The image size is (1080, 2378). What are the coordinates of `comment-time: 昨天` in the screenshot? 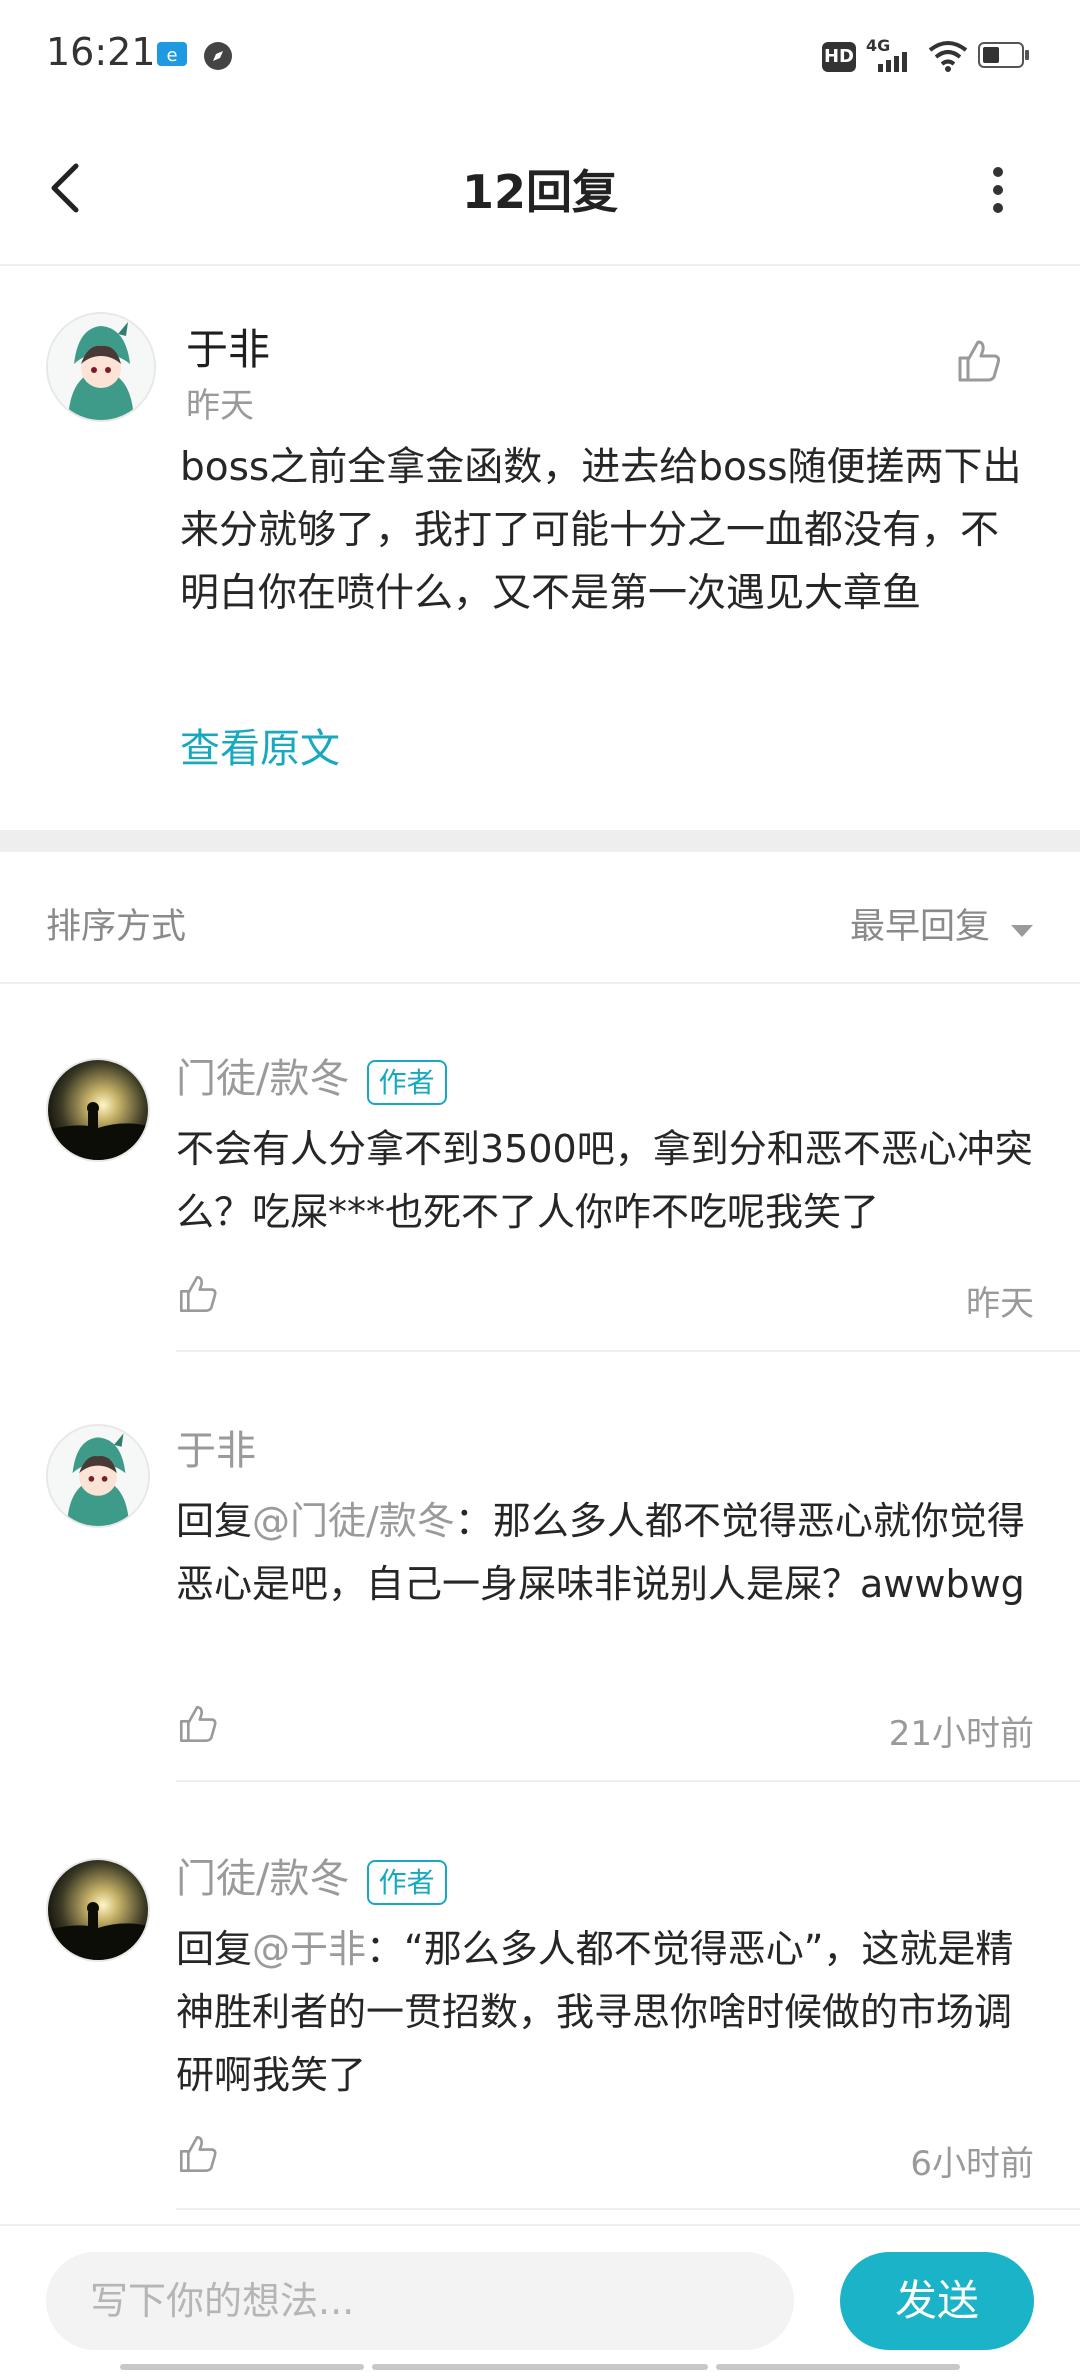 It's located at (220, 406).